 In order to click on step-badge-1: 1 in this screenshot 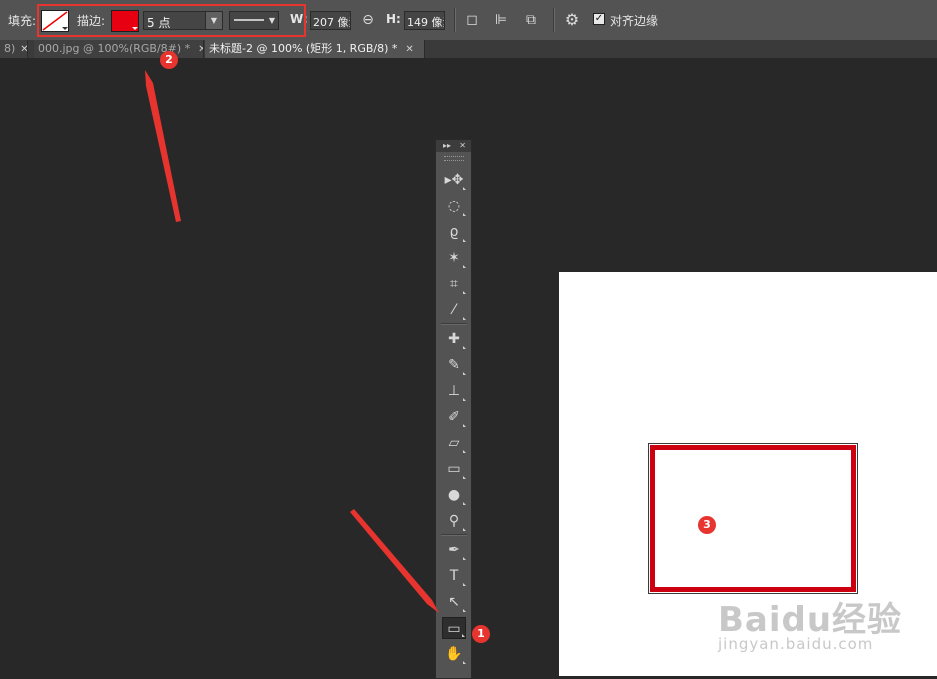, I will do `click(481, 634)`.